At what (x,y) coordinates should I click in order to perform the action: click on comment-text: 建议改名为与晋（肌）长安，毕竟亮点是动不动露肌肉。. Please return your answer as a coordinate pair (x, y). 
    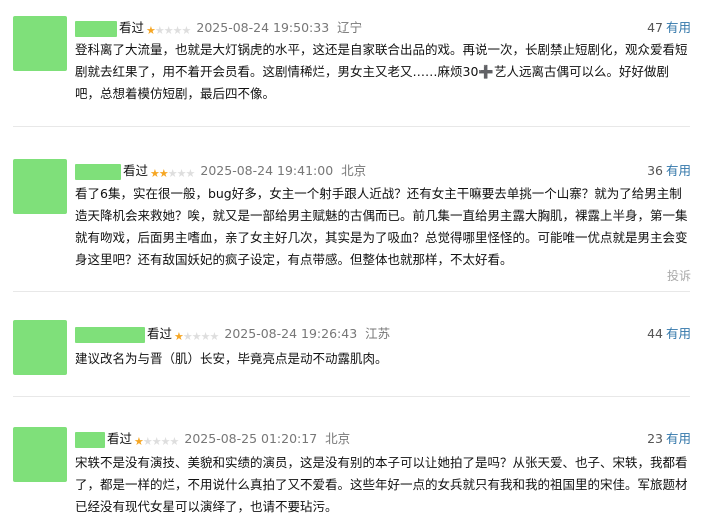
    Looking at the image, I should click on (231, 358).